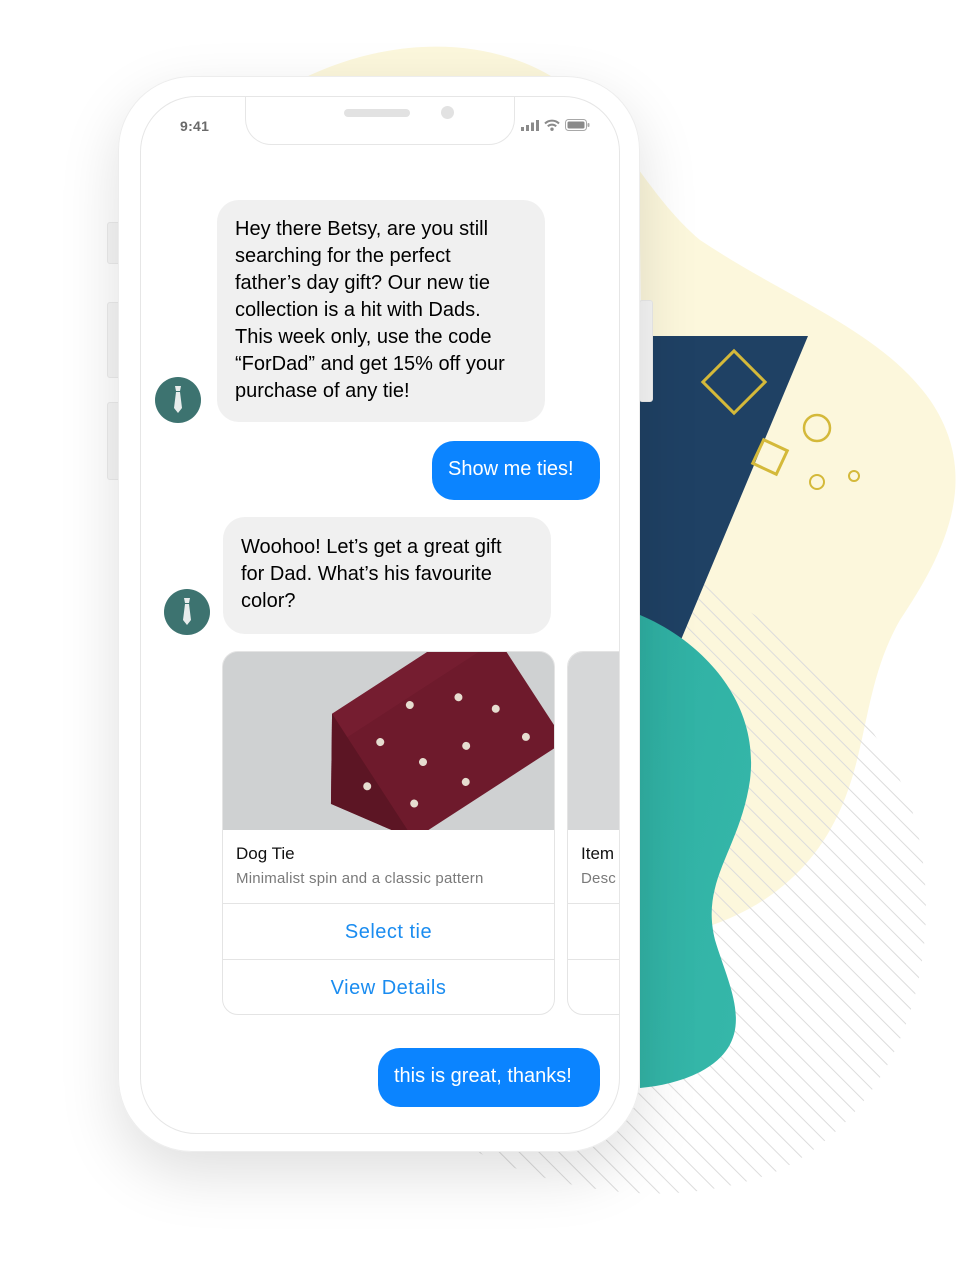  Describe the element at coordinates (322, 391) in the screenshot. I see `message-line: purchase of any tie!` at that location.